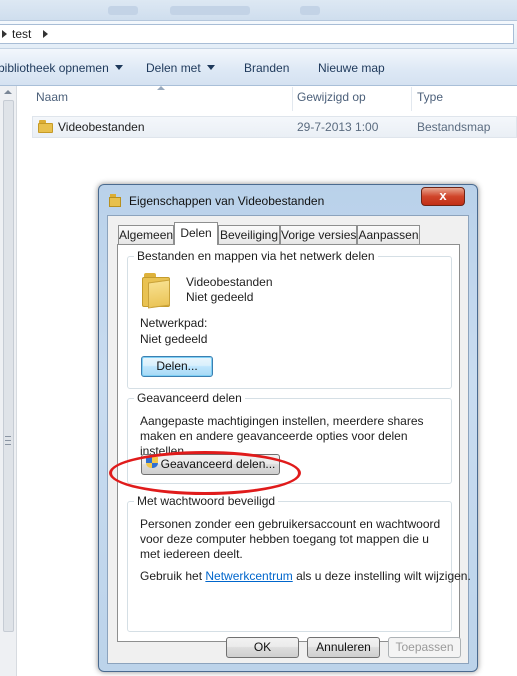 This screenshot has height=676, width=517. What do you see at coordinates (206, 501) in the screenshot?
I see `password-protection-title: Met wachtwoord beveiligd` at bounding box center [206, 501].